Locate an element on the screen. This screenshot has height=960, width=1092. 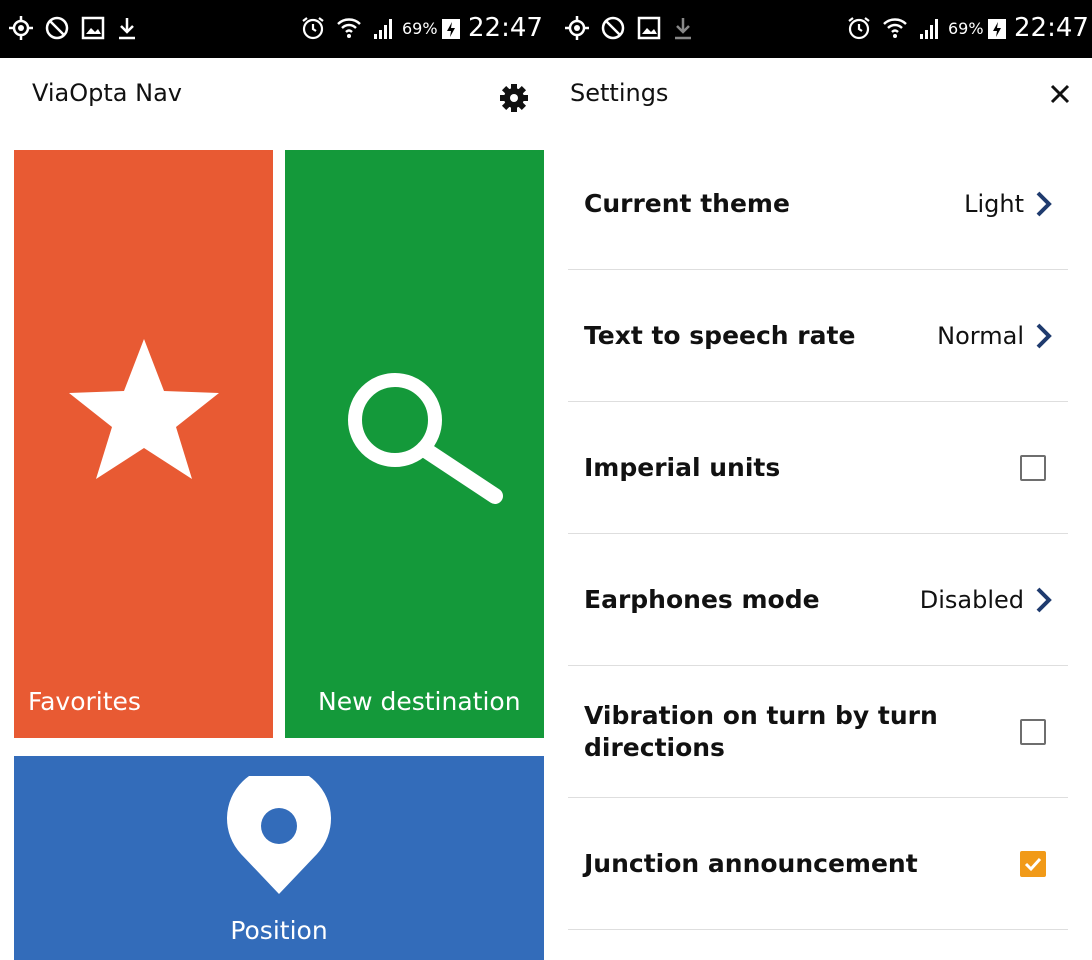
setting-row-imperial-units: Imperial units is located at coordinates (818, 468).